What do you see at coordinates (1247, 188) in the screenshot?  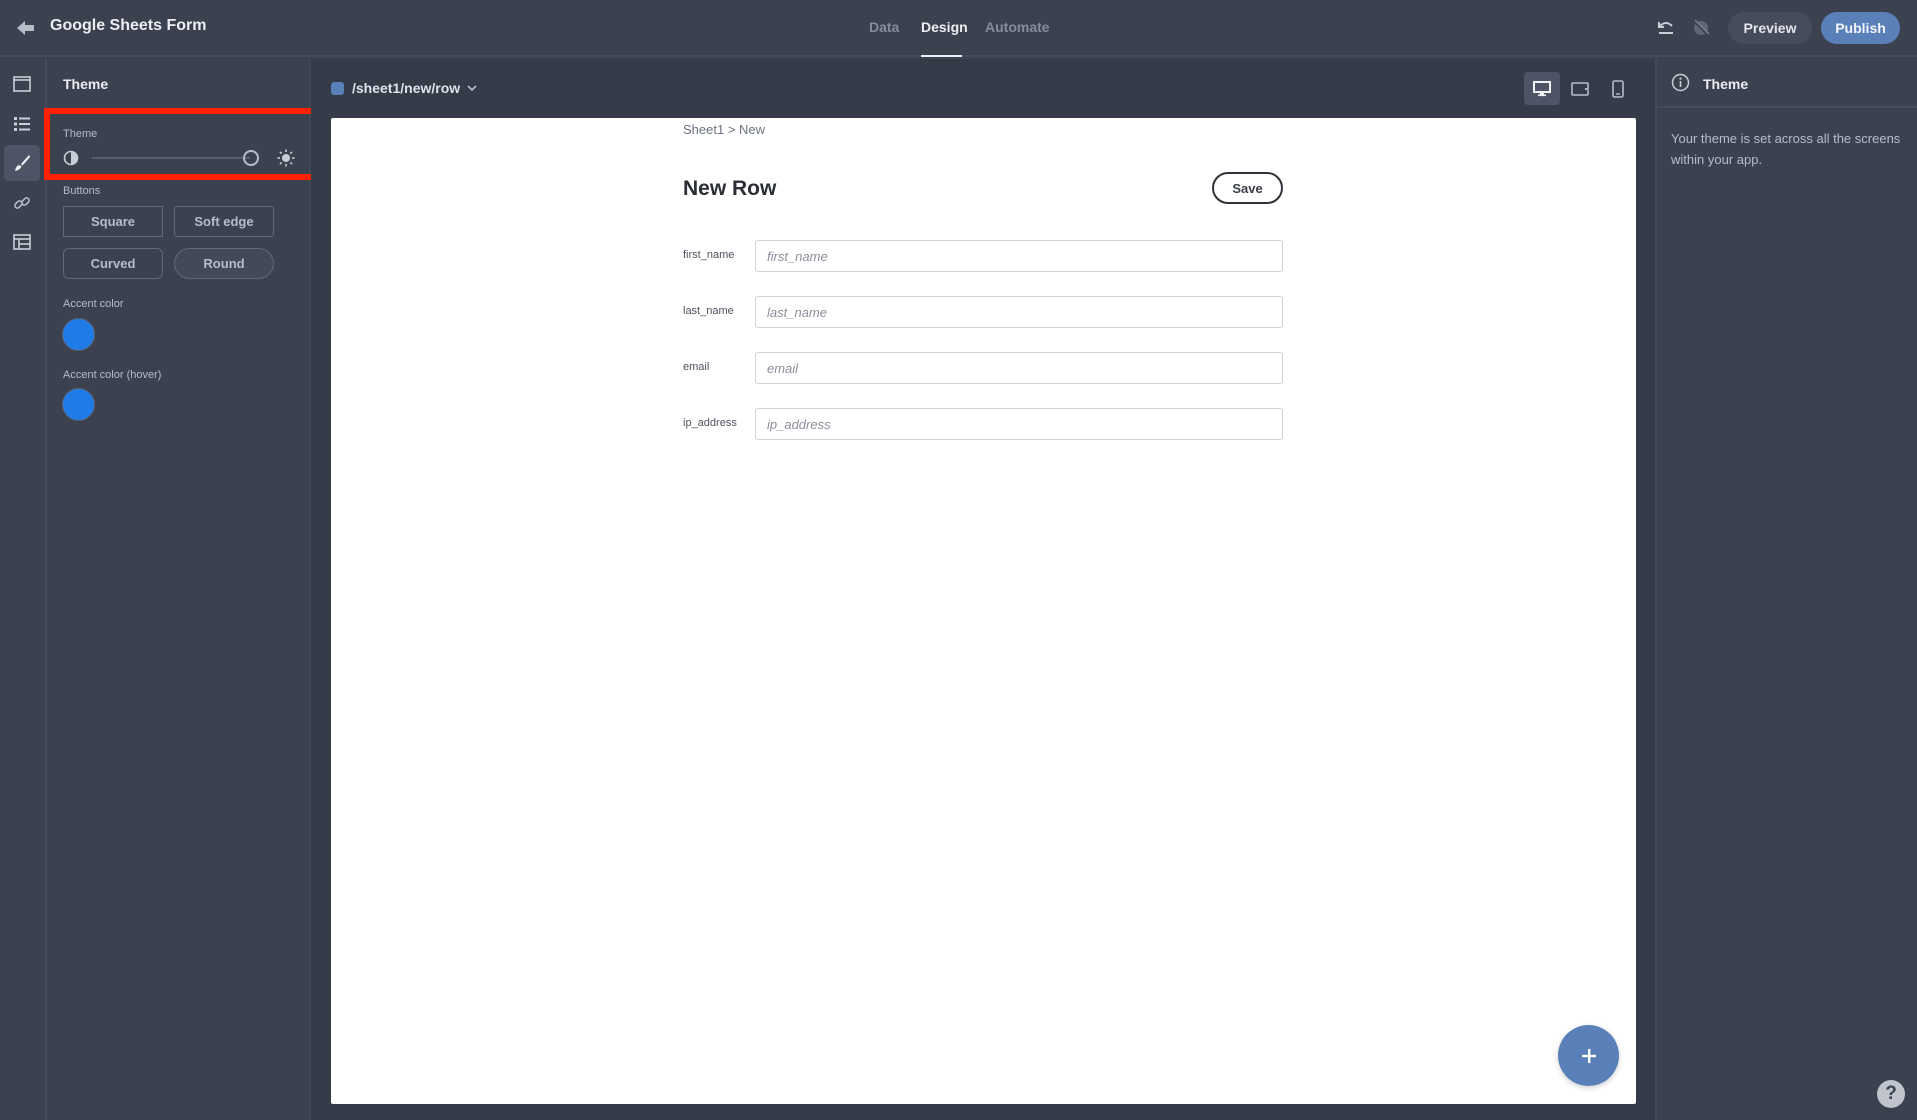 I see `save-button: Save` at bounding box center [1247, 188].